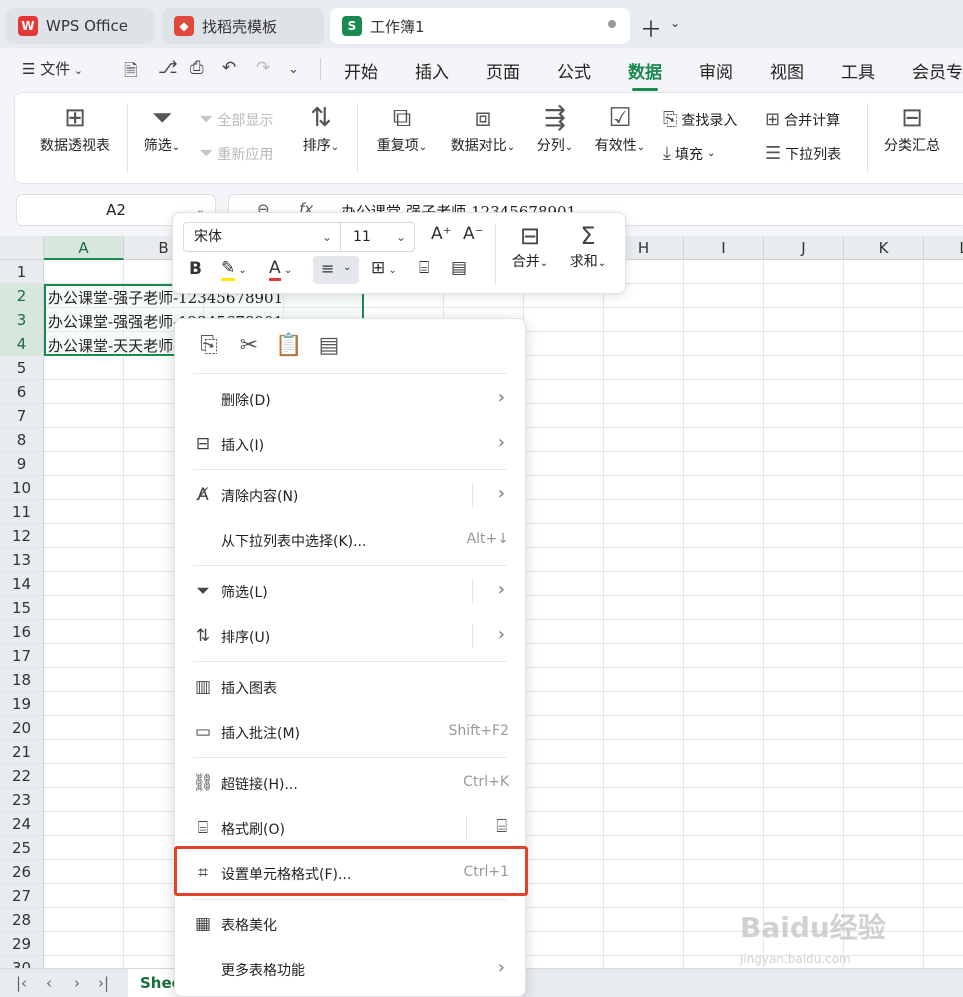  I want to click on row-header-30: 30, so click(22, 962).